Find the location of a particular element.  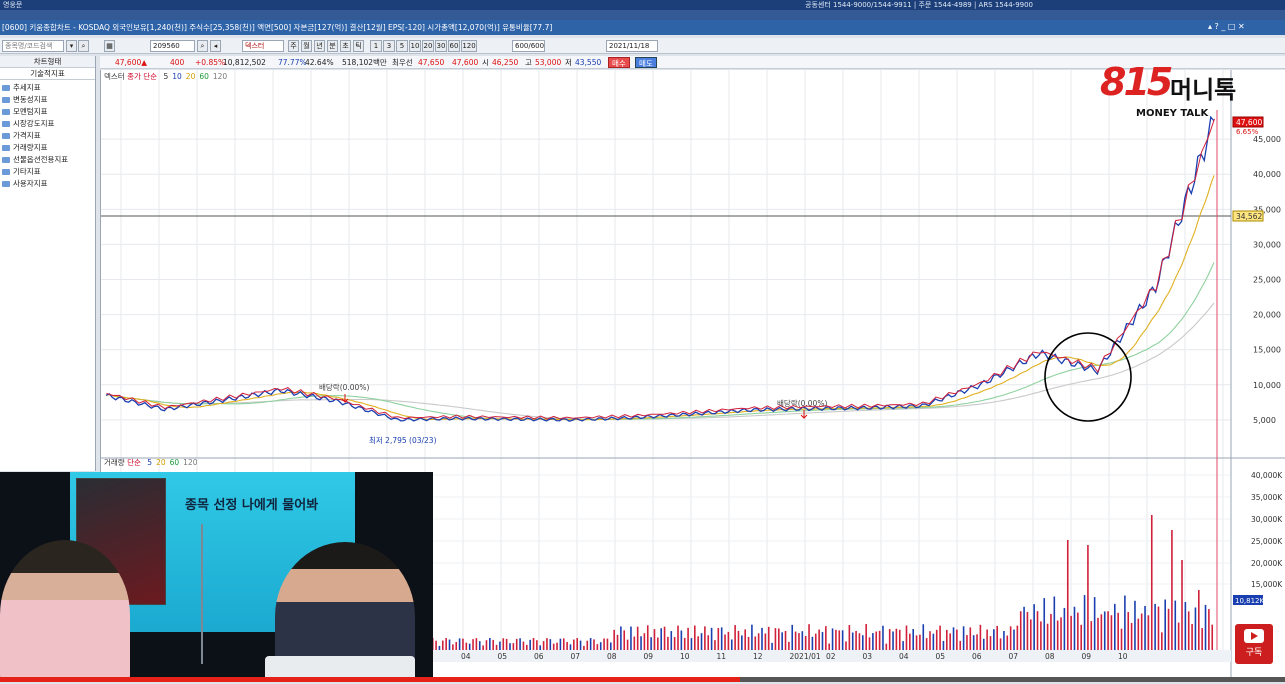

sound-icon: ◂ is located at coordinates (215, 46).